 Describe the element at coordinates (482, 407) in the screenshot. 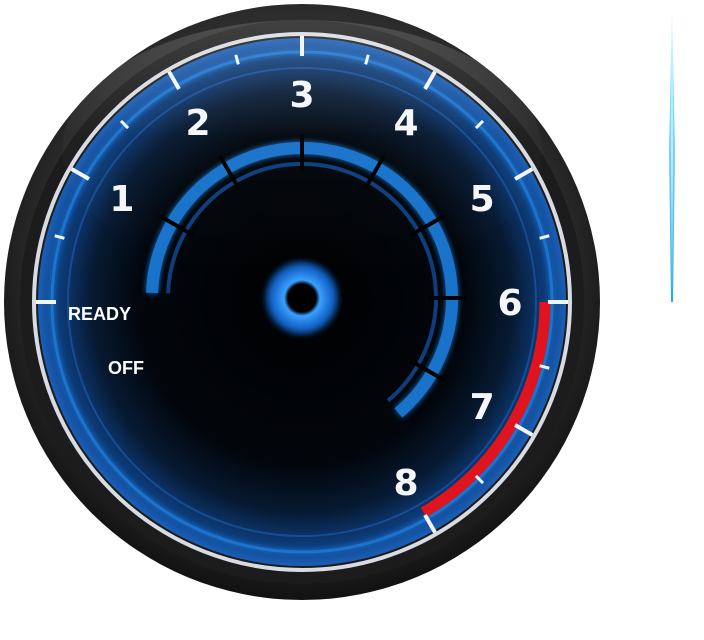

I see `dial-label-7: 7` at that location.